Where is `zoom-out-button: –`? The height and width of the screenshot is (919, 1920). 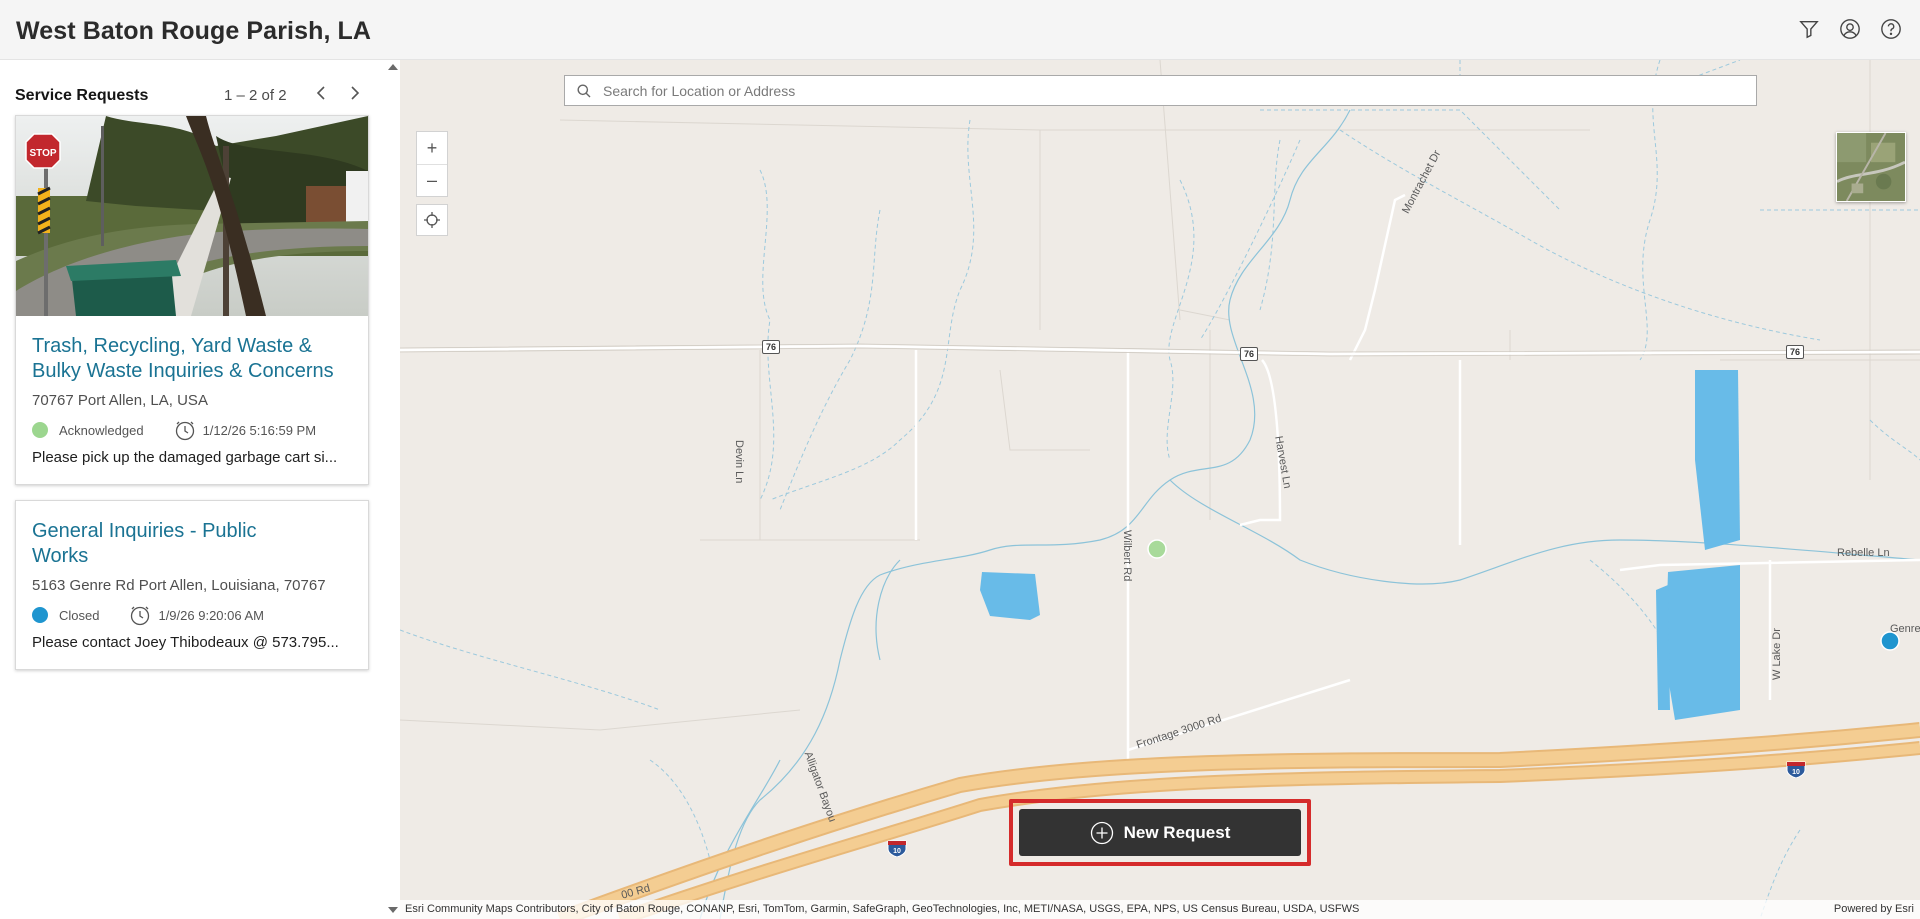 zoom-out-button: – is located at coordinates (432, 180).